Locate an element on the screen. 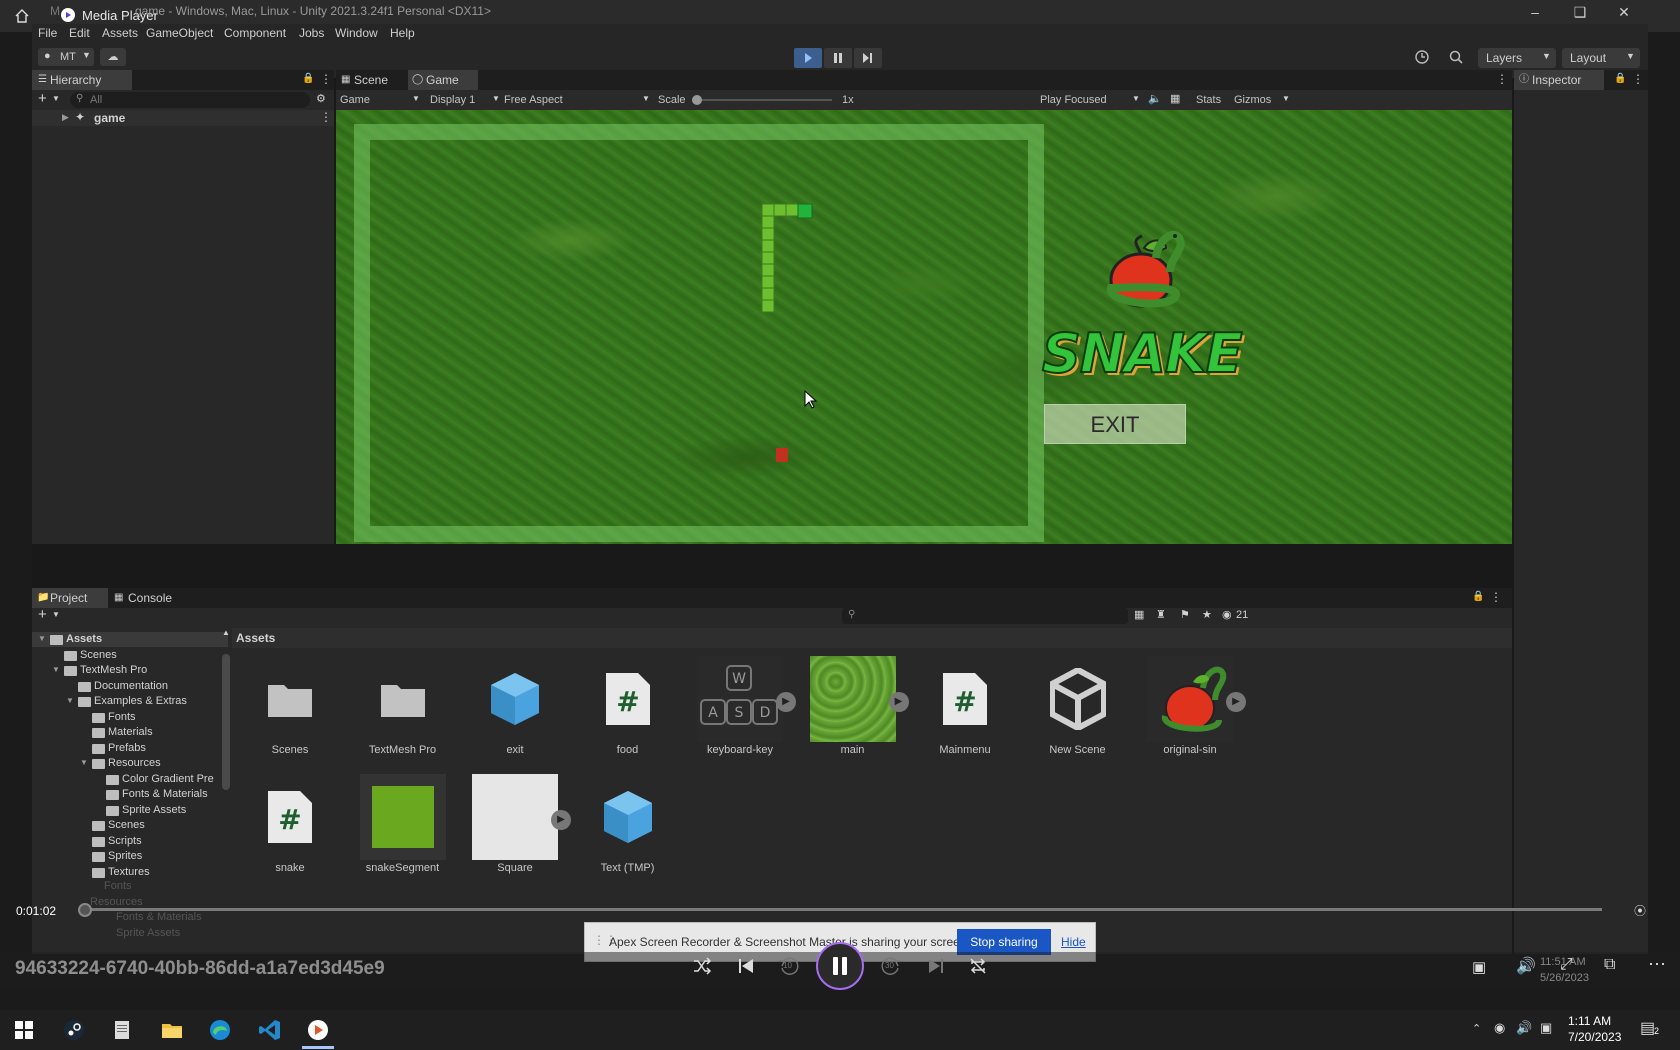 This screenshot has height=1050, width=1680. scroll-up-icon: ▲ is located at coordinates (226, 632).